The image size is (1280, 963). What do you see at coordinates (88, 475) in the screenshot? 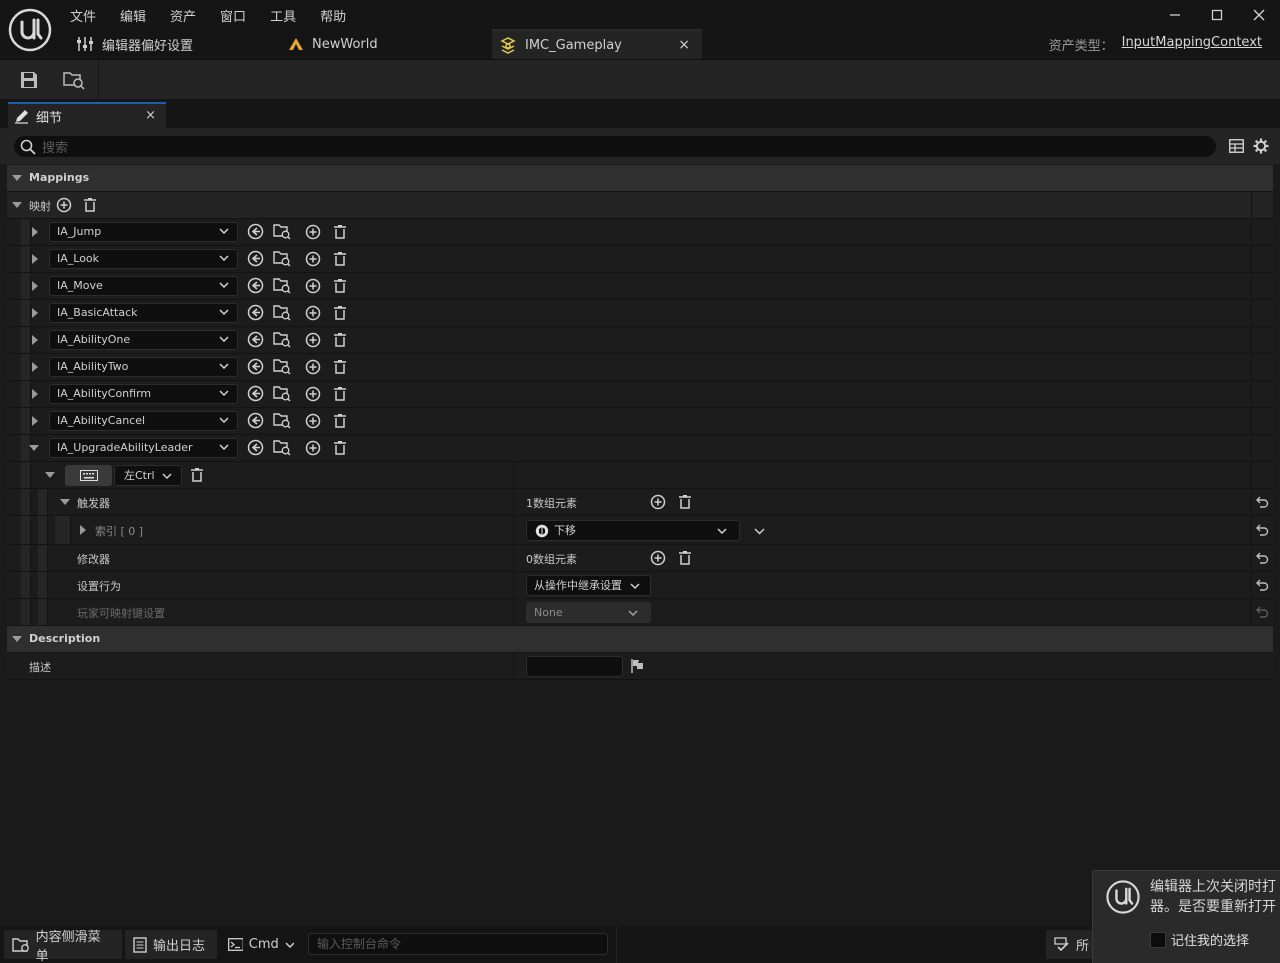
I see `keyboard-key-selector` at bounding box center [88, 475].